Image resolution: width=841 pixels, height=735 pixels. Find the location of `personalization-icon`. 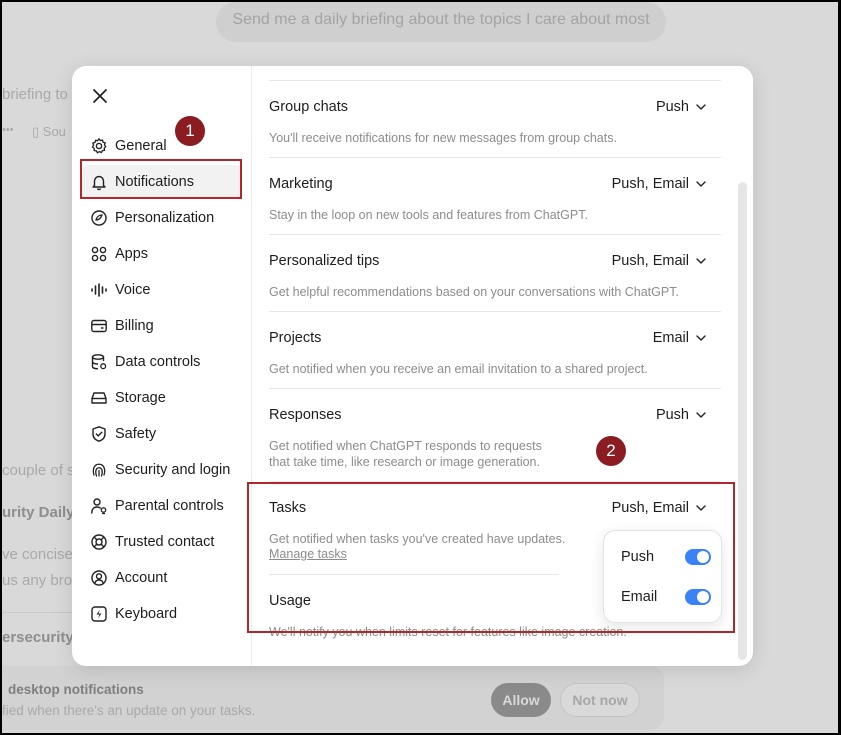

personalization-icon is located at coordinates (99, 218).